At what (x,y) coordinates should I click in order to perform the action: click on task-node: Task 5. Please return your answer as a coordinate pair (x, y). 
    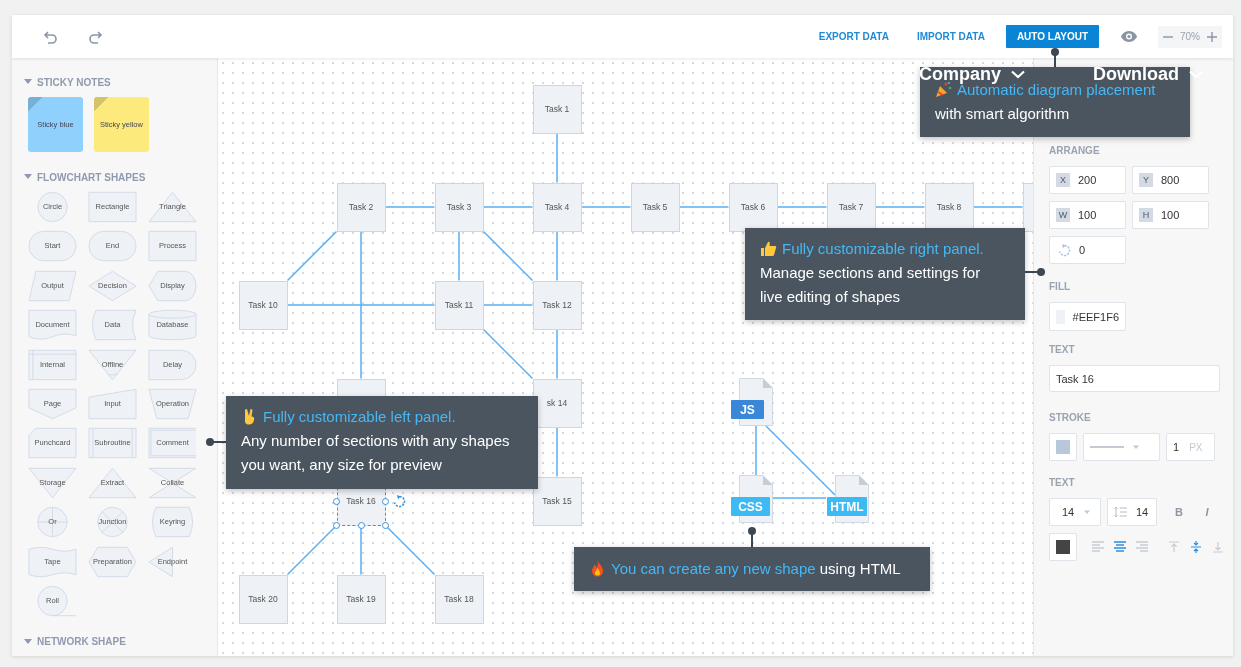
    Looking at the image, I should click on (655, 207).